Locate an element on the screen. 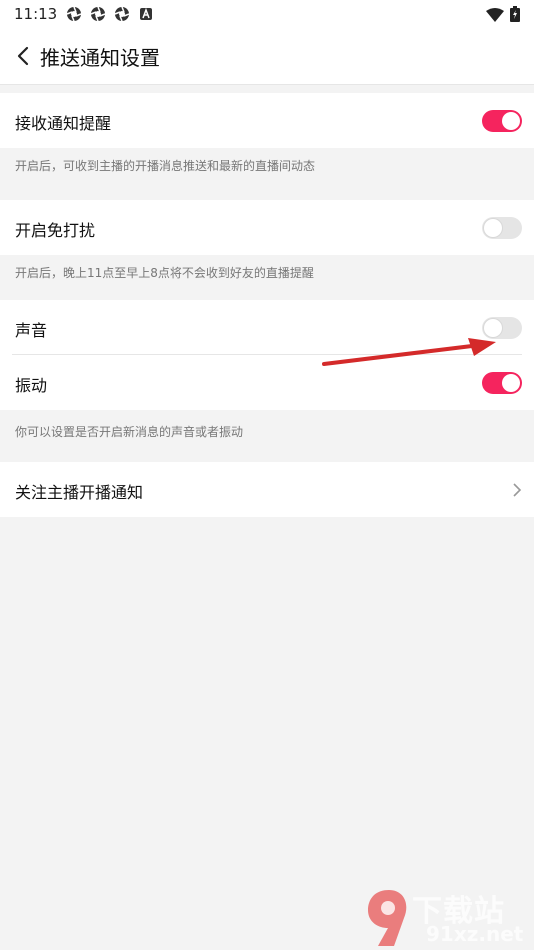 This screenshot has height=950, width=534. status-system-icons is located at coordinates (503, 16).